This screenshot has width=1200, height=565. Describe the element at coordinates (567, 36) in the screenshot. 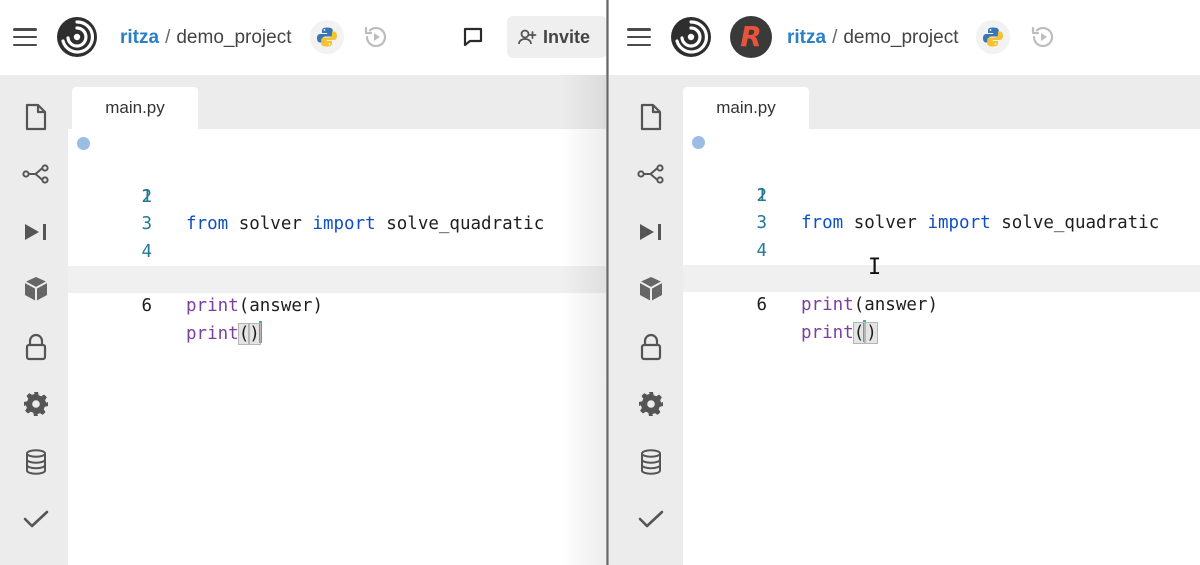

I see `invite-label: Invite` at that location.